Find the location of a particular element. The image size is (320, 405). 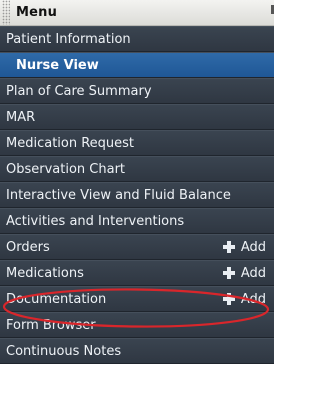

menu-item-medication-request: Medication Request is located at coordinates (137, 143).